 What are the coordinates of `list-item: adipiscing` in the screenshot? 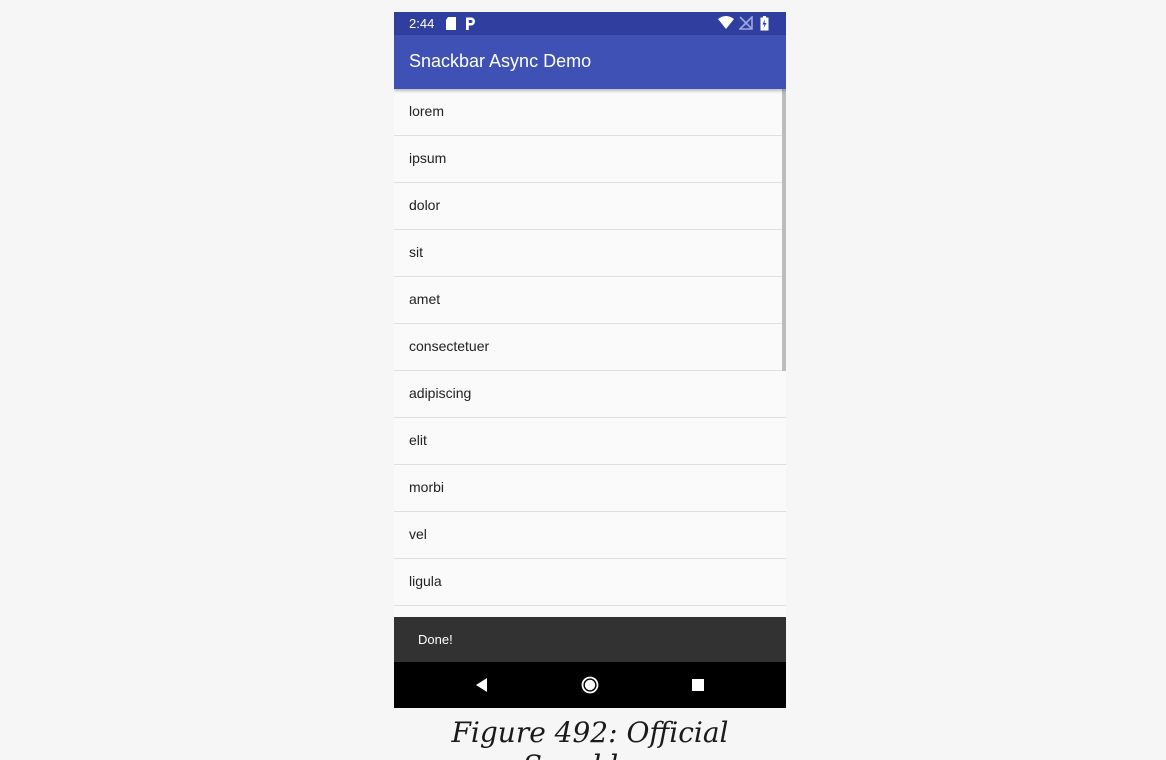 It's located at (590, 394).